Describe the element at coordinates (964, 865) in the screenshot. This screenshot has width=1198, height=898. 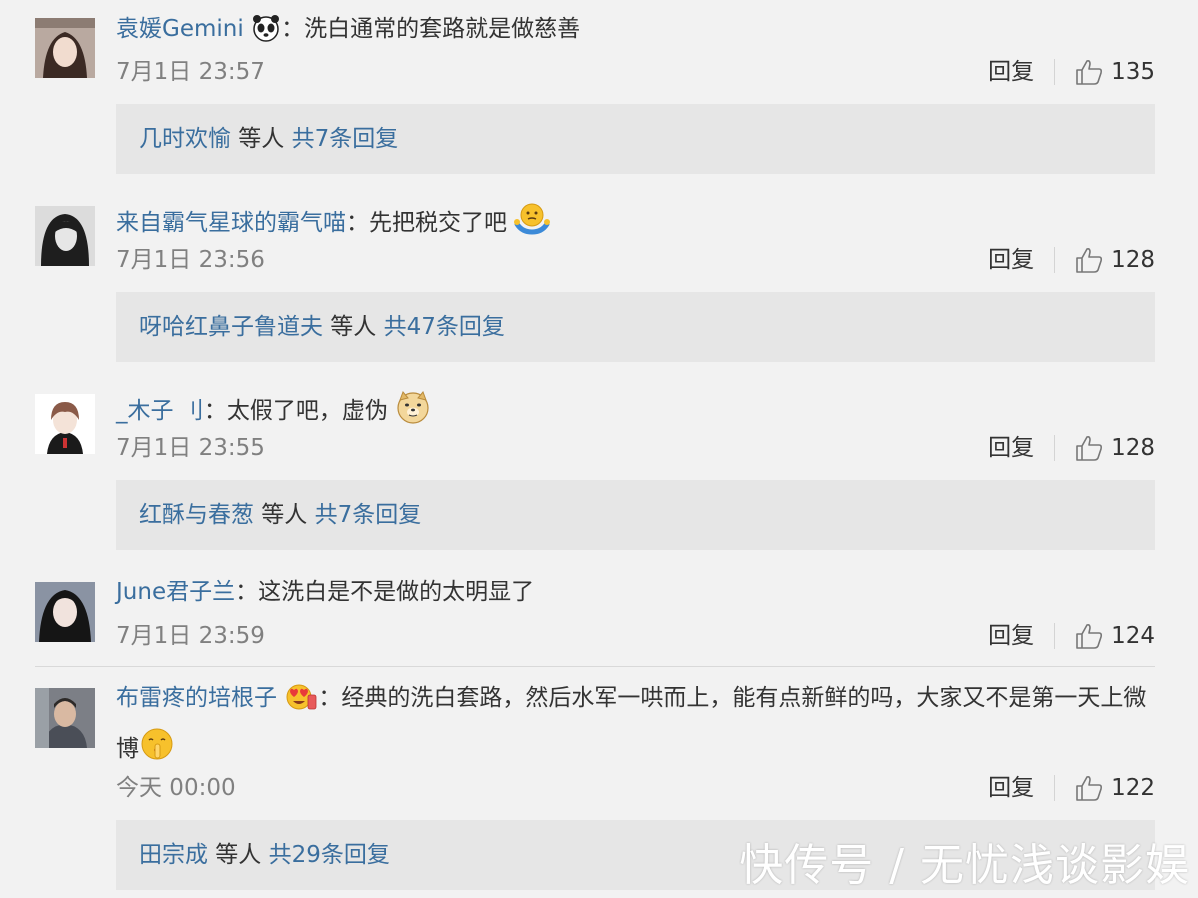
I see `watermark: 快传号 / 无忧浅谈影娱` at that location.